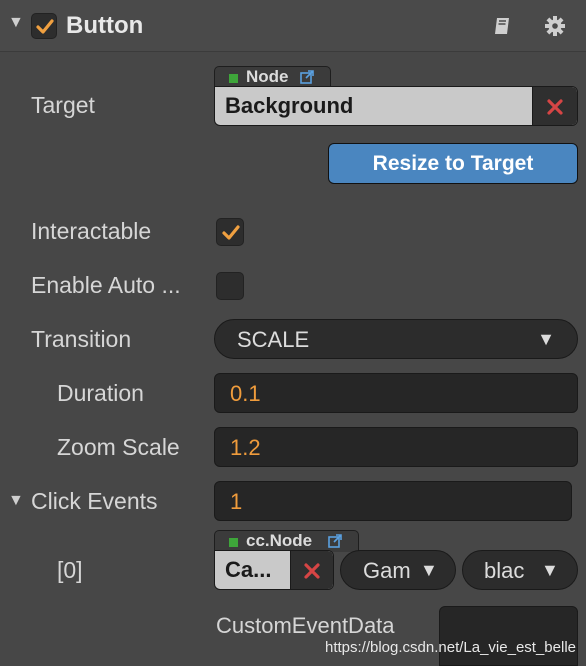 The width and height of the screenshot is (586, 666). I want to click on target-remove-button, so click(554, 106).